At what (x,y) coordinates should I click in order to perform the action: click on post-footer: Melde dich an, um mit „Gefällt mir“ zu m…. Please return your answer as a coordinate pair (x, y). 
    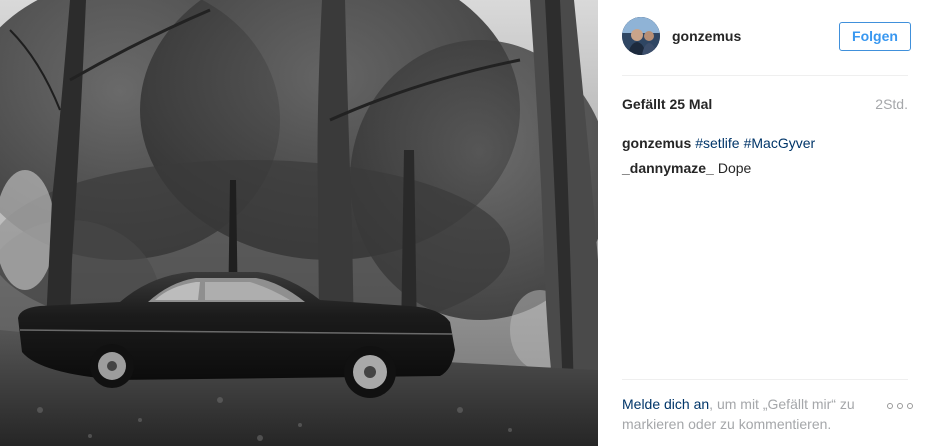
    Looking at the image, I should click on (767, 414).